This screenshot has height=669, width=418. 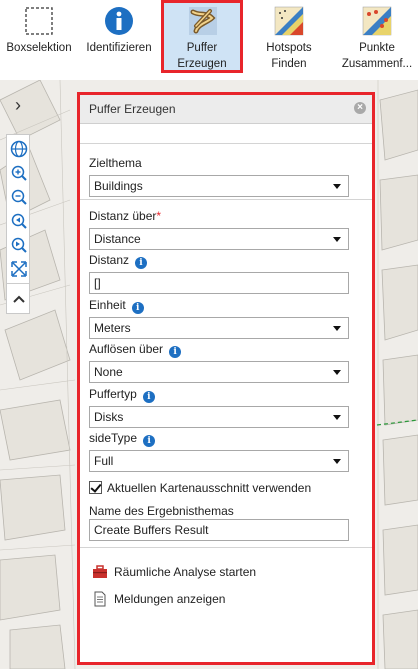 I want to click on tool-find-hotspots-label: Hotspots Finden, so click(x=289, y=56).